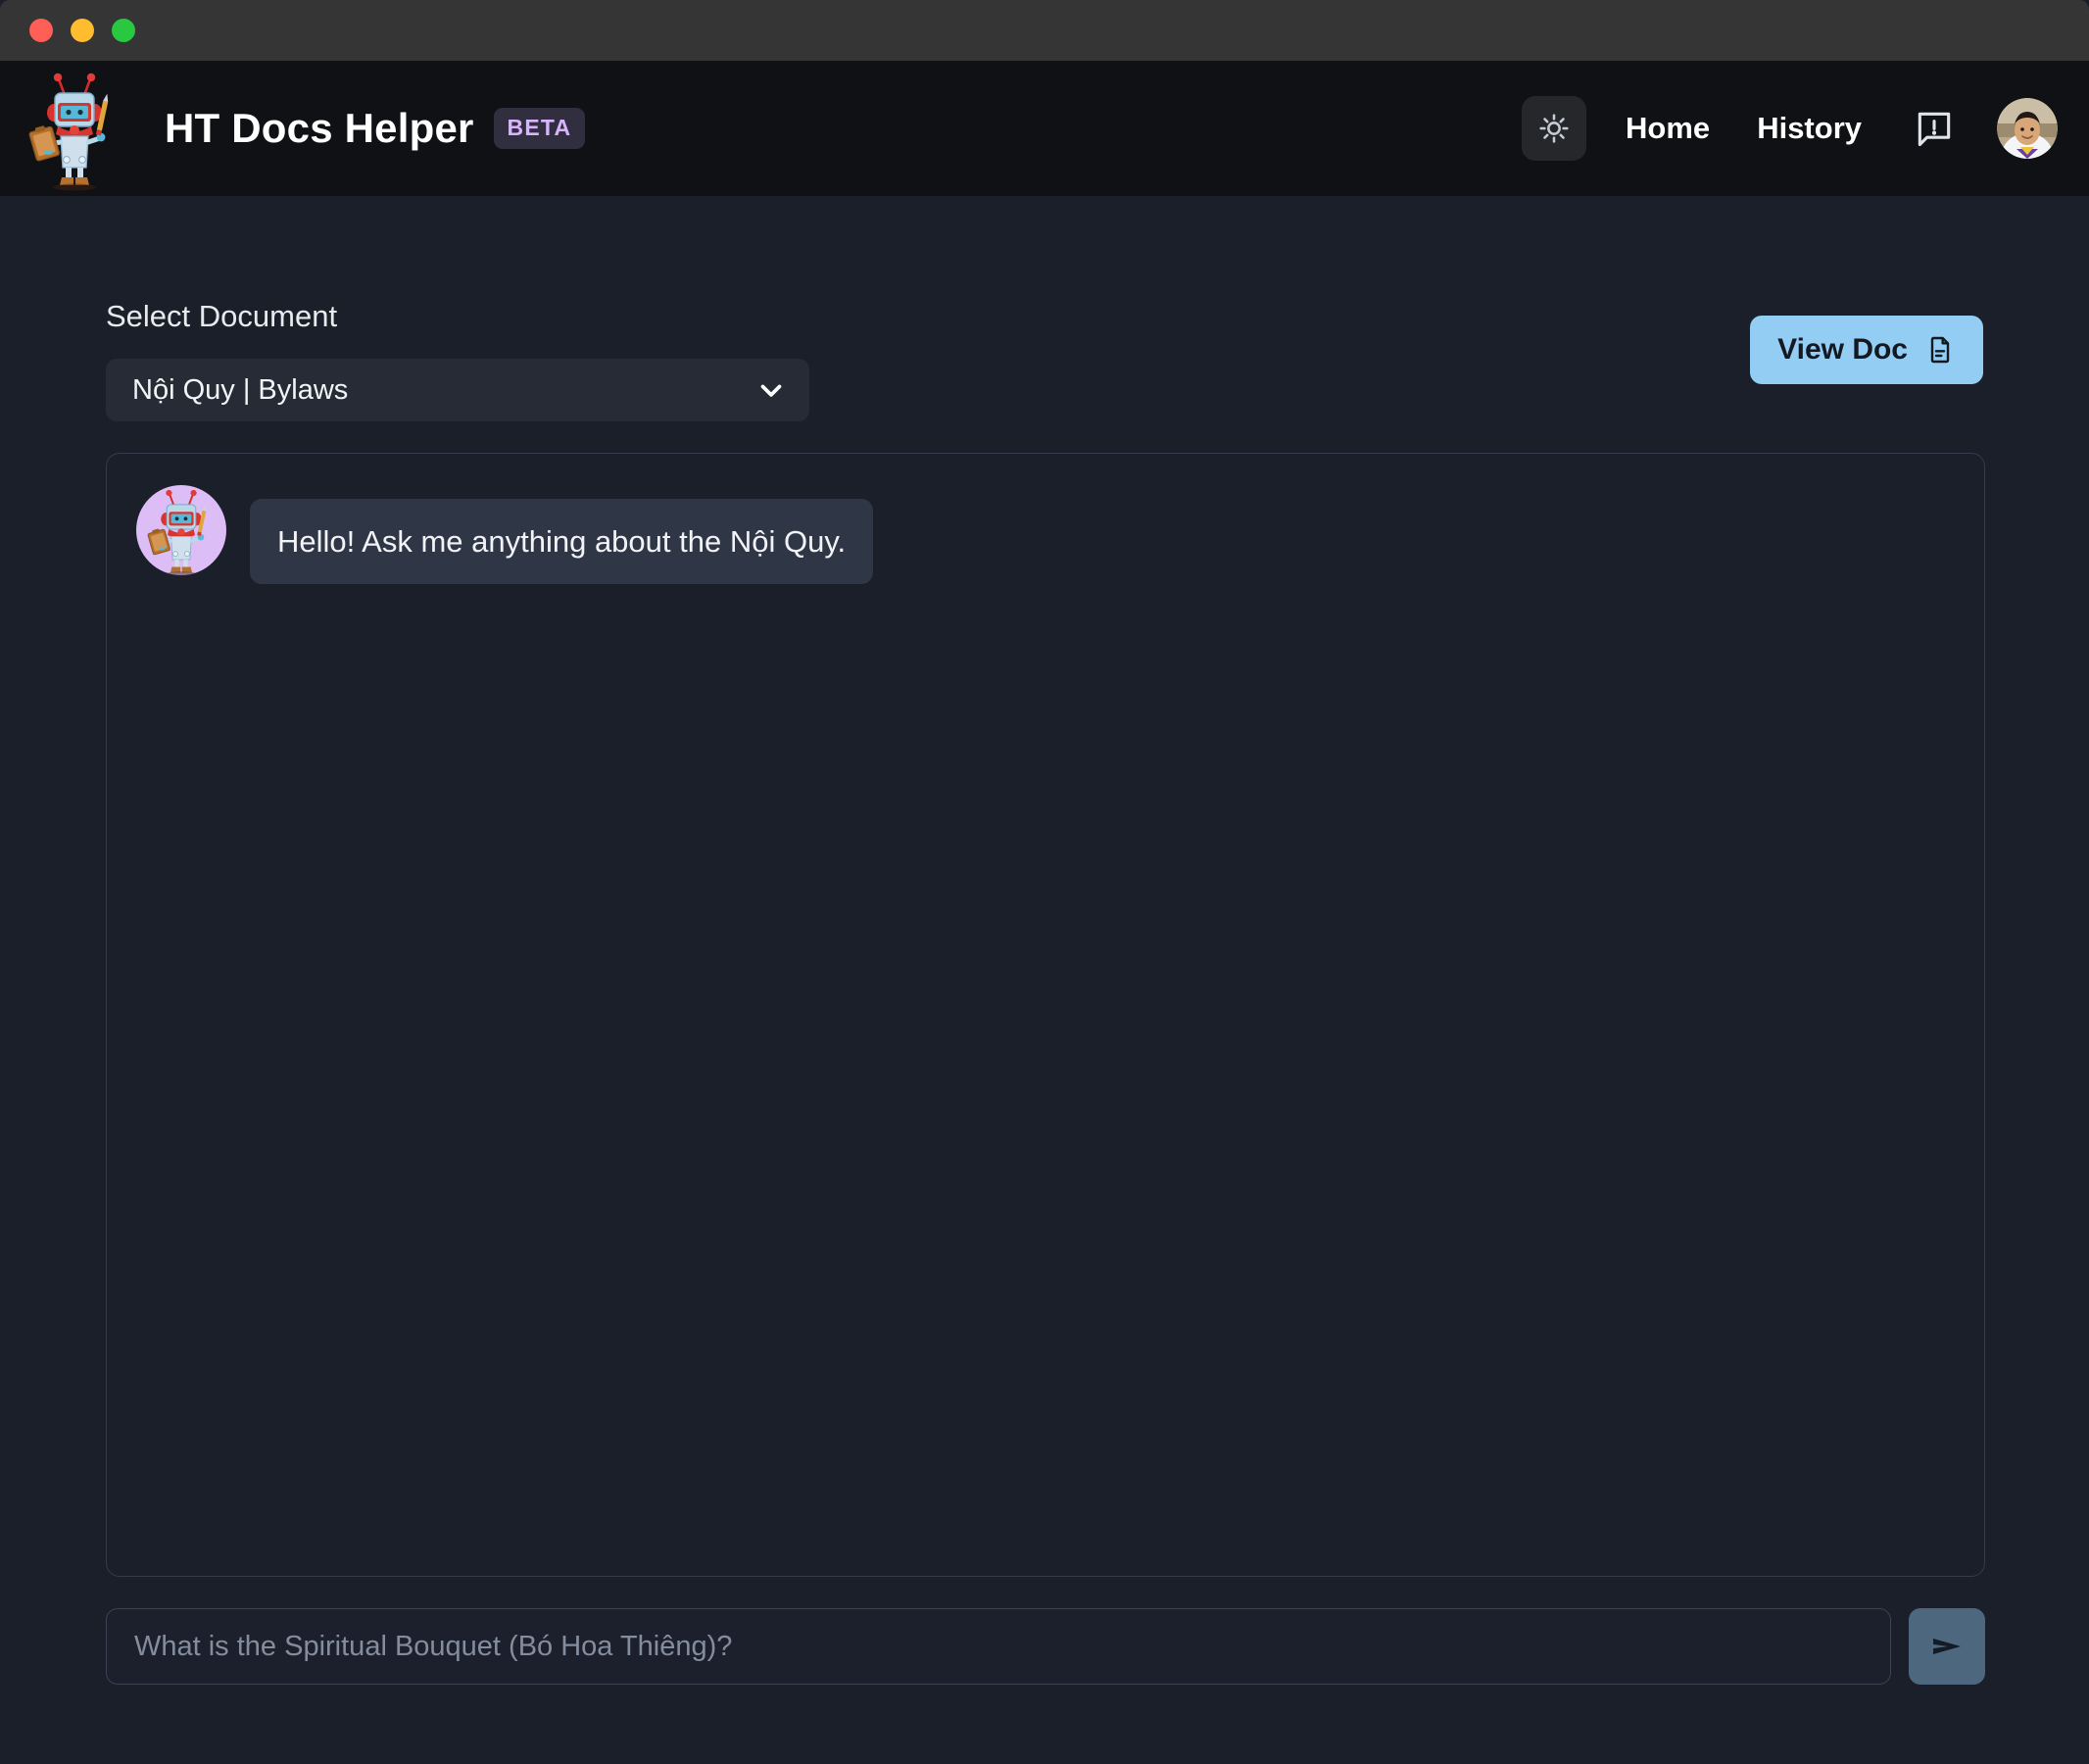  What do you see at coordinates (771, 390) in the screenshot?
I see `chevron-down-icon` at bounding box center [771, 390].